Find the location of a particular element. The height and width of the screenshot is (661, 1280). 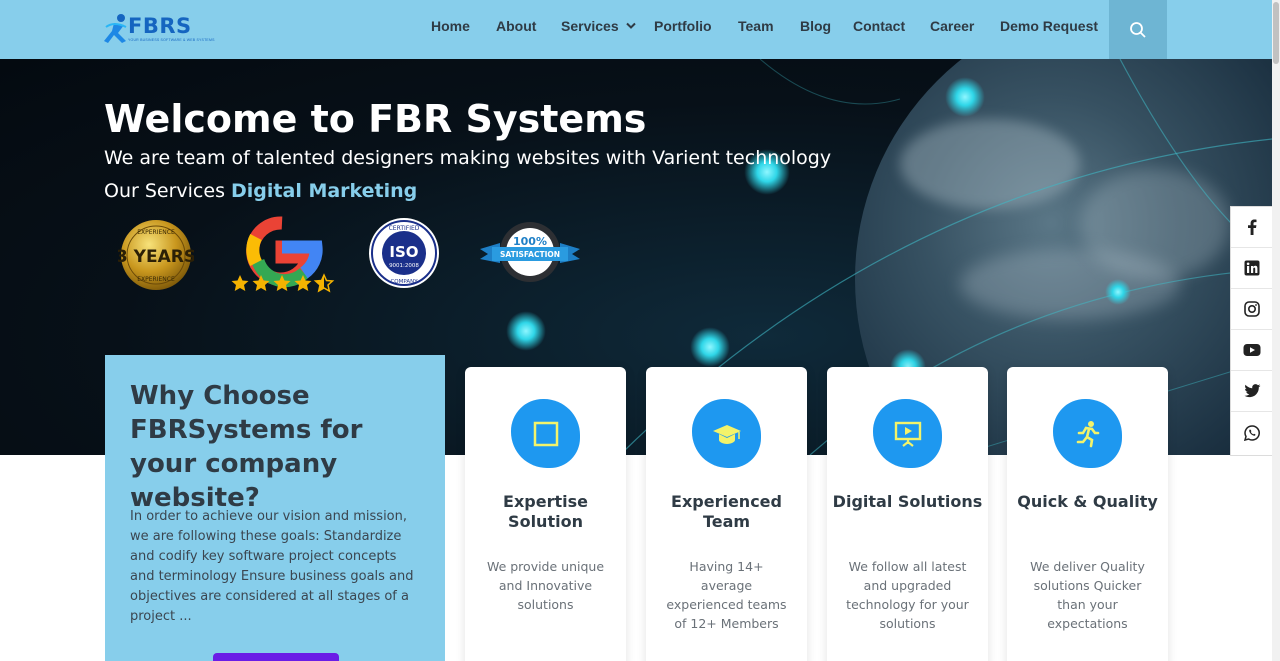

instagram-icon is located at coordinates (1252, 309).